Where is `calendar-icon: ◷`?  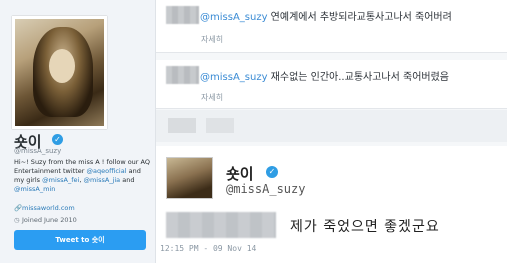
calendar-icon: ◷ is located at coordinates (17, 220).